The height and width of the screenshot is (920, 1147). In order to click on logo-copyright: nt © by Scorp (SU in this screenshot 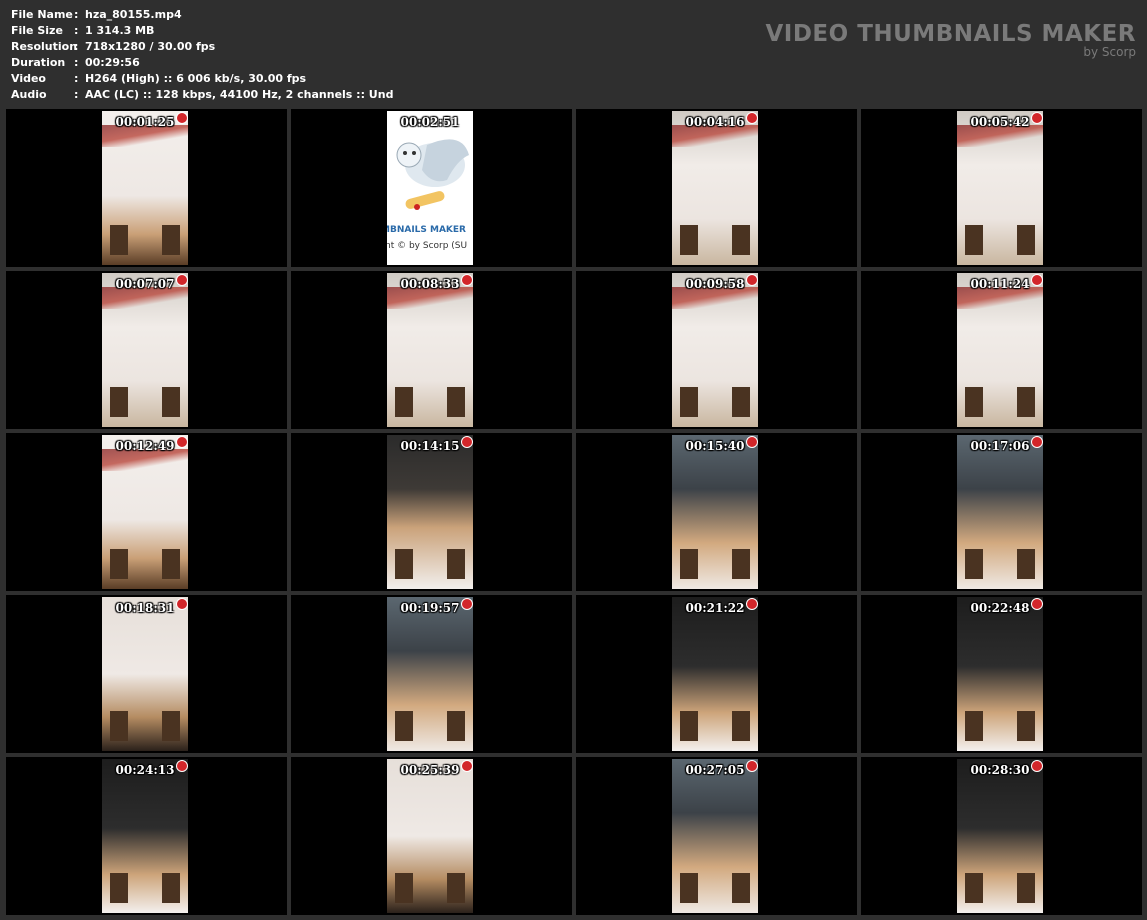, I will do `click(427, 246)`.